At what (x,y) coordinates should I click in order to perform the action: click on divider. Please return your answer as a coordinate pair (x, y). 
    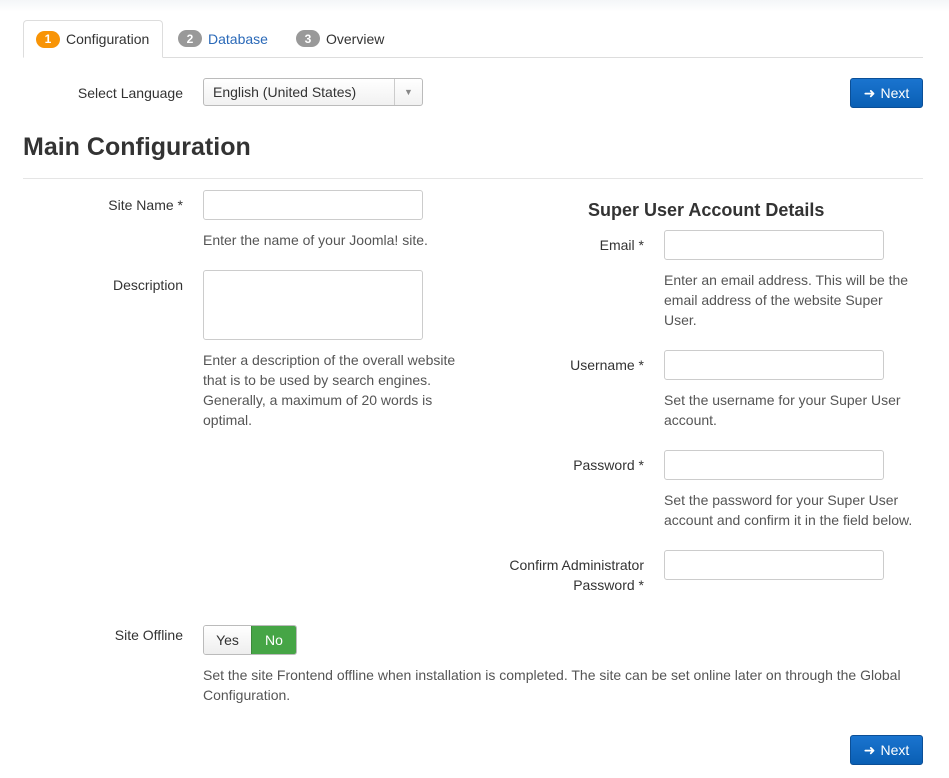
    Looking at the image, I should click on (473, 178).